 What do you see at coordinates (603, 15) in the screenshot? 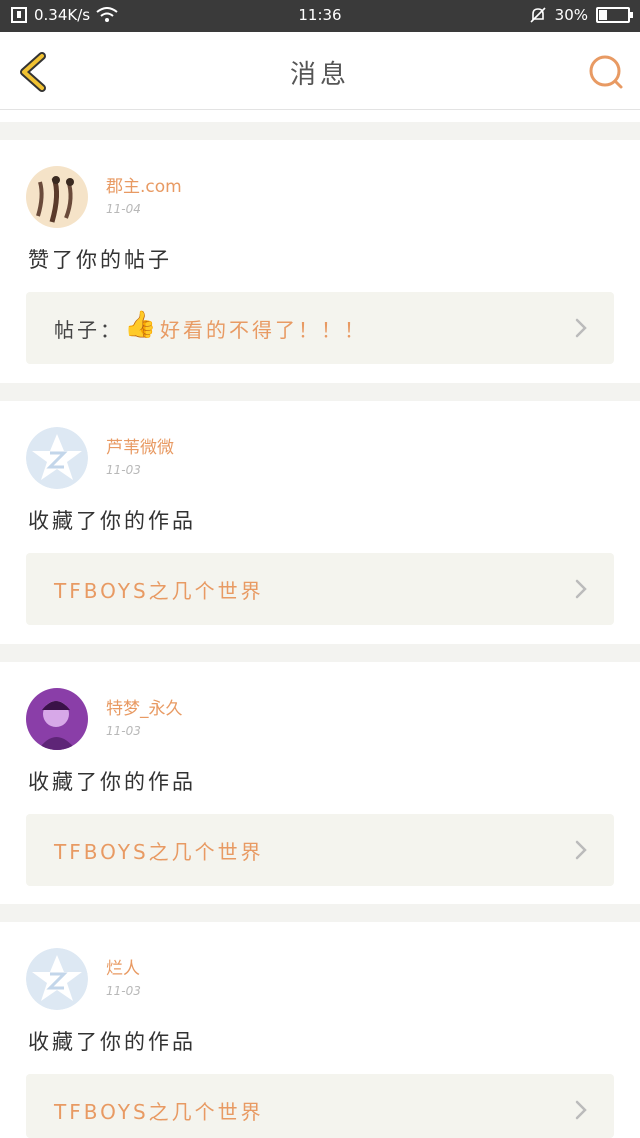
I see `battery-fill` at bounding box center [603, 15].